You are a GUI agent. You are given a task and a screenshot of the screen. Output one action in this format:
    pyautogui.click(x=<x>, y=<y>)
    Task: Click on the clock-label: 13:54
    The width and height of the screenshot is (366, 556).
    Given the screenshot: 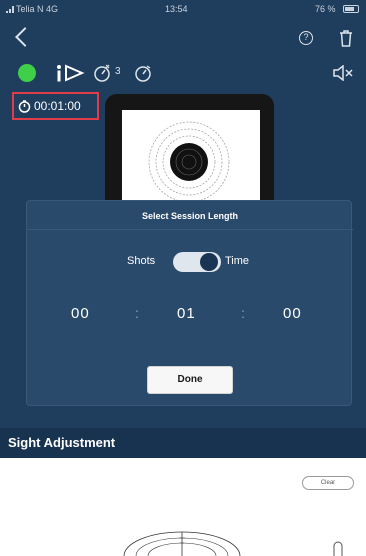 What is the action you would take?
    pyautogui.click(x=176, y=9)
    